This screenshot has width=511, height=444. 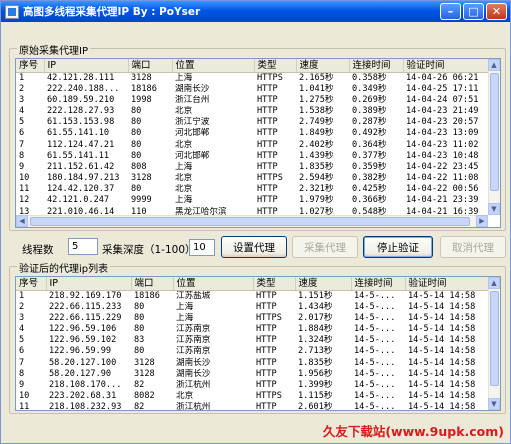 I want to click on title-bar: 高图多线程采集代理IP By : PoYser – □ ✕, so click(x=255, y=11).